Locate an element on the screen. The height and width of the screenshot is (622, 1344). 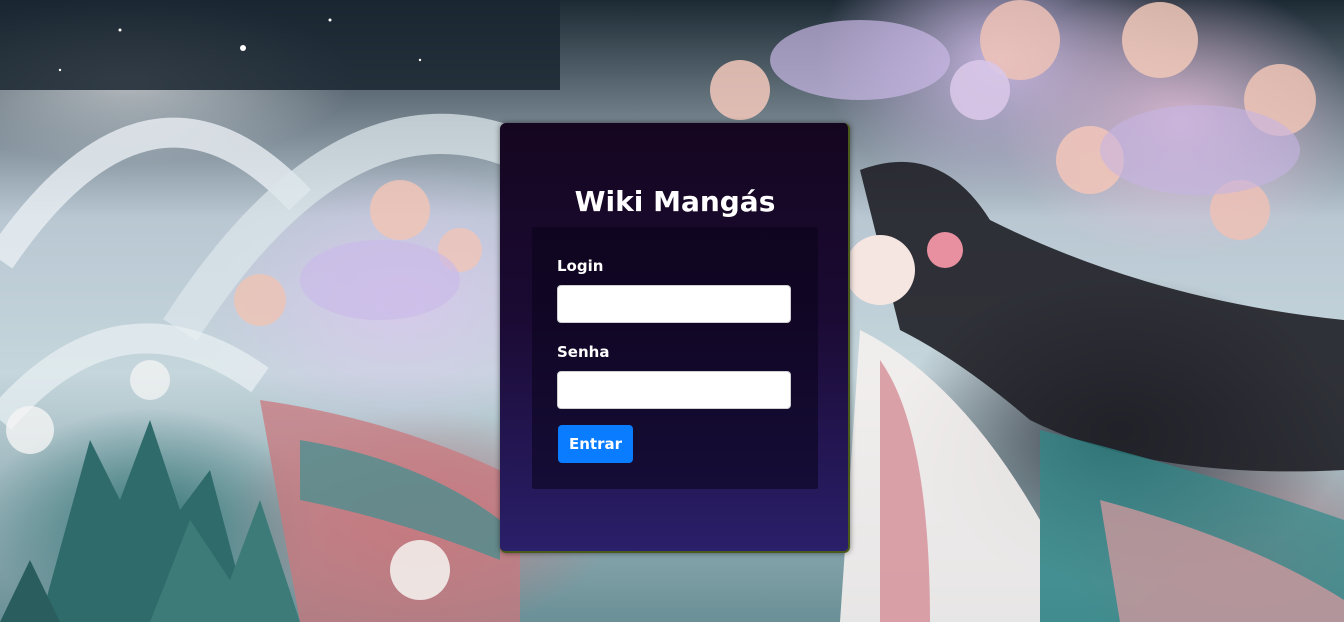
login-form: Login Senha Entrar is located at coordinates (675, 358).